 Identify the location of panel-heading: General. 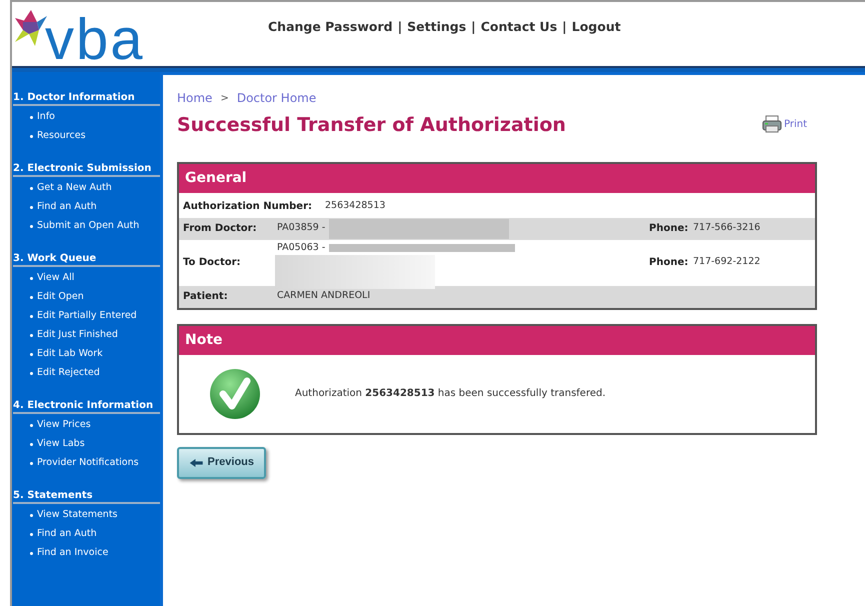
(497, 180).